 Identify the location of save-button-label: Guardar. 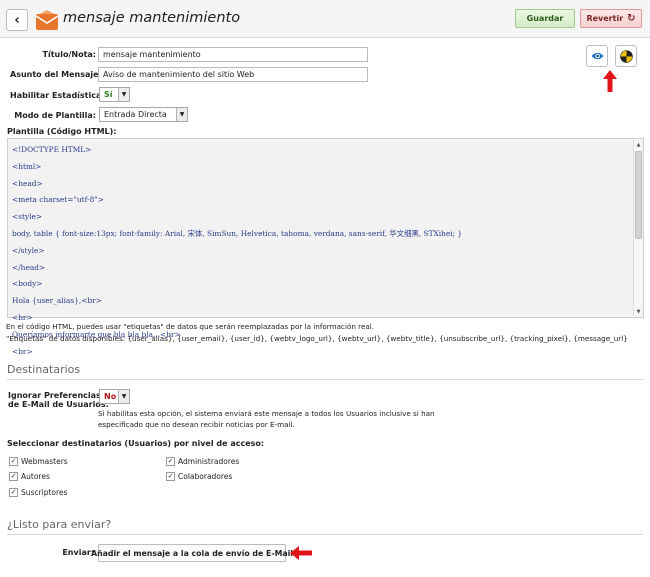
(545, 18).